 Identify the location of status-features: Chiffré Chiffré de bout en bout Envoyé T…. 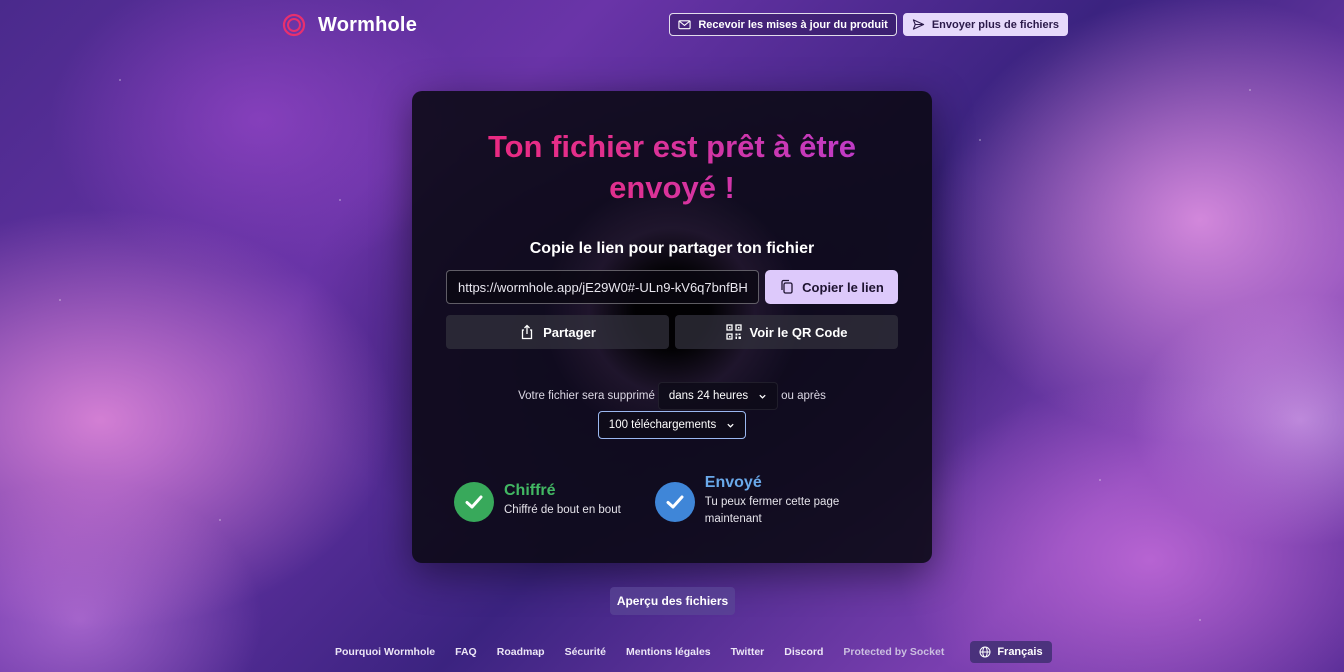
(654, 501).